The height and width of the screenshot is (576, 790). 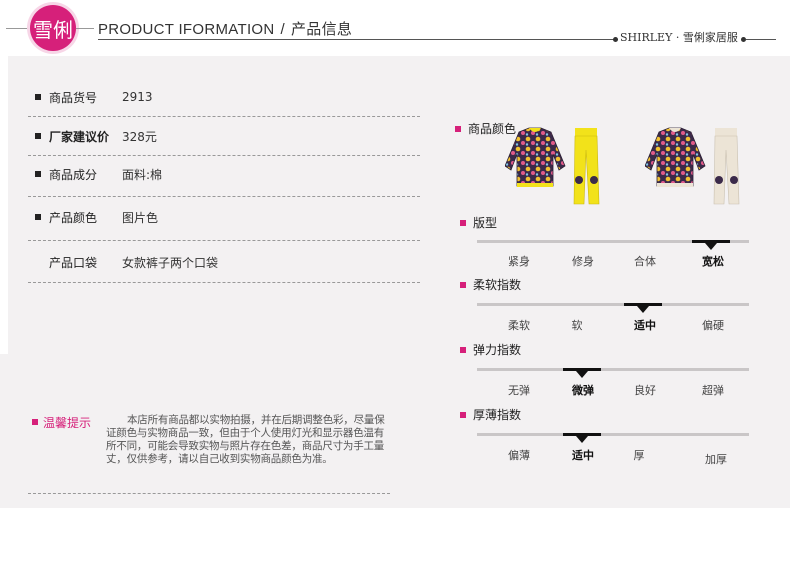 I want to click on fit-option: 修身, so click(x=583, y=261).